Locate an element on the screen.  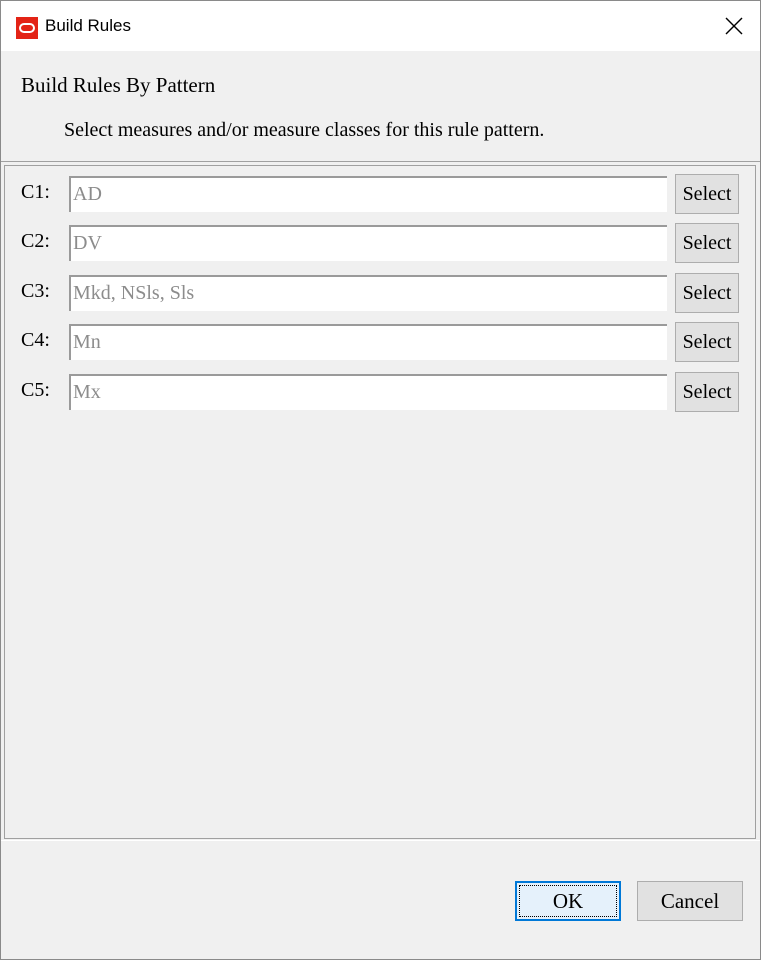
select-button-c2: Select is located at coordinates (707, 243).